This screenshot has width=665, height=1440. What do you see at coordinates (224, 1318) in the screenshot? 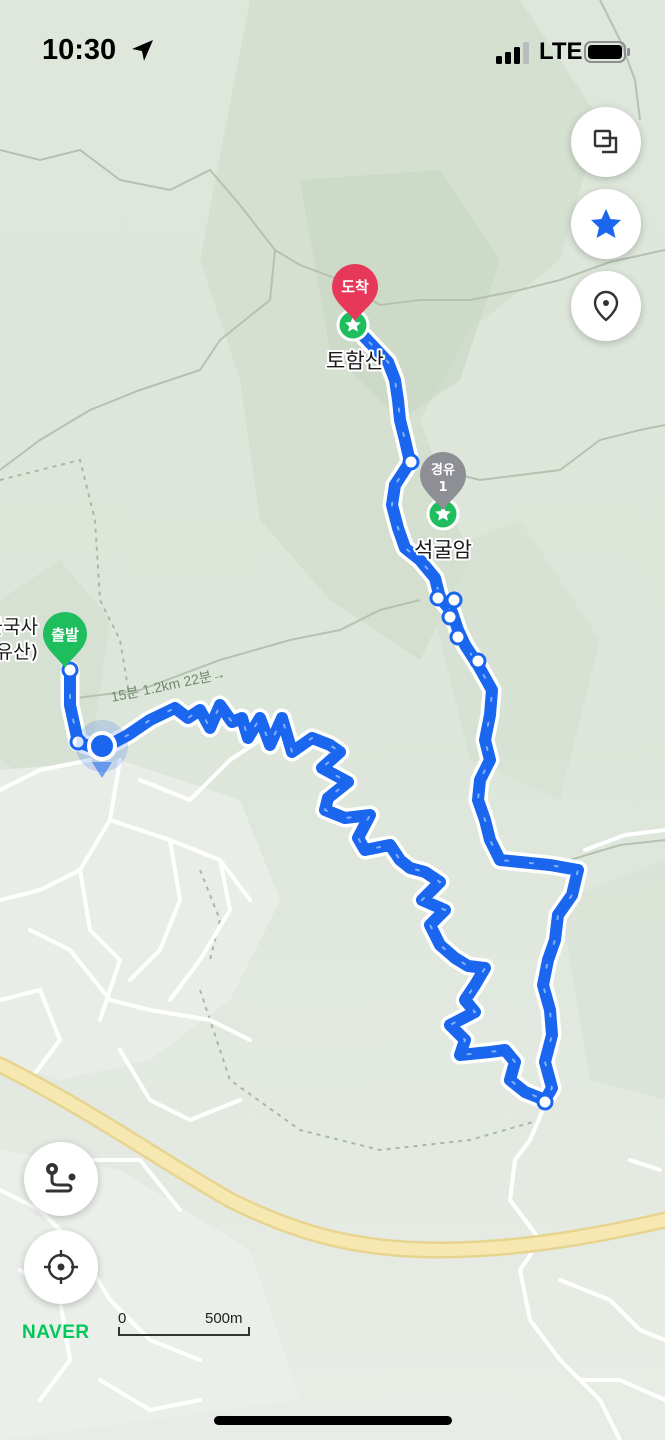
I see `scale-distance-label: 500m` at bounding box center [224, 1318].